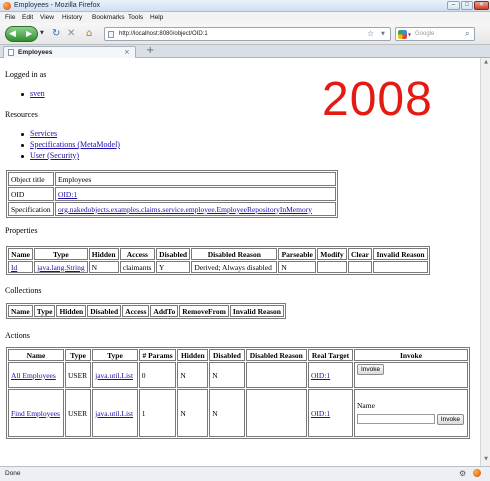 Image resolution: width=490 pixels, height=481 pixels. Describe the element at coordinates (411, 413) in the screenshot. I see `action-invoke-cell: Name Invoke` at that location.